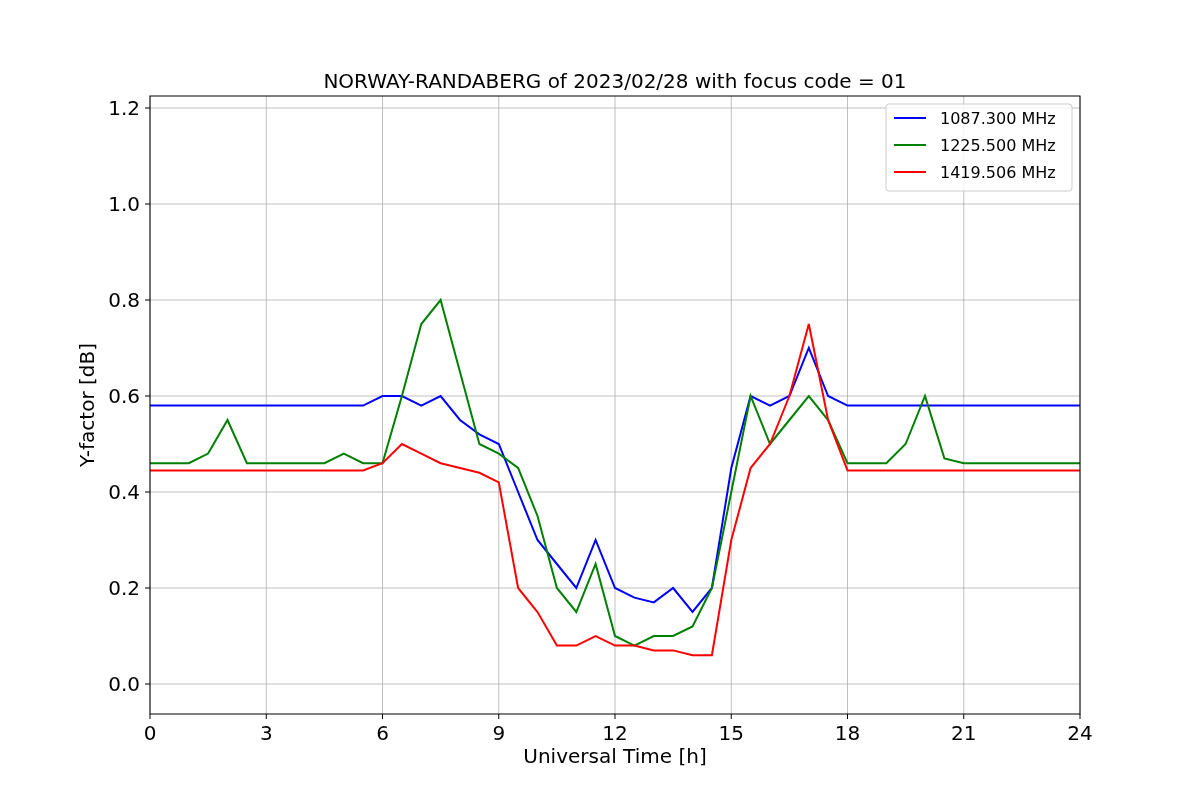  I want to click on tick-label: 6, so click(382, 733).